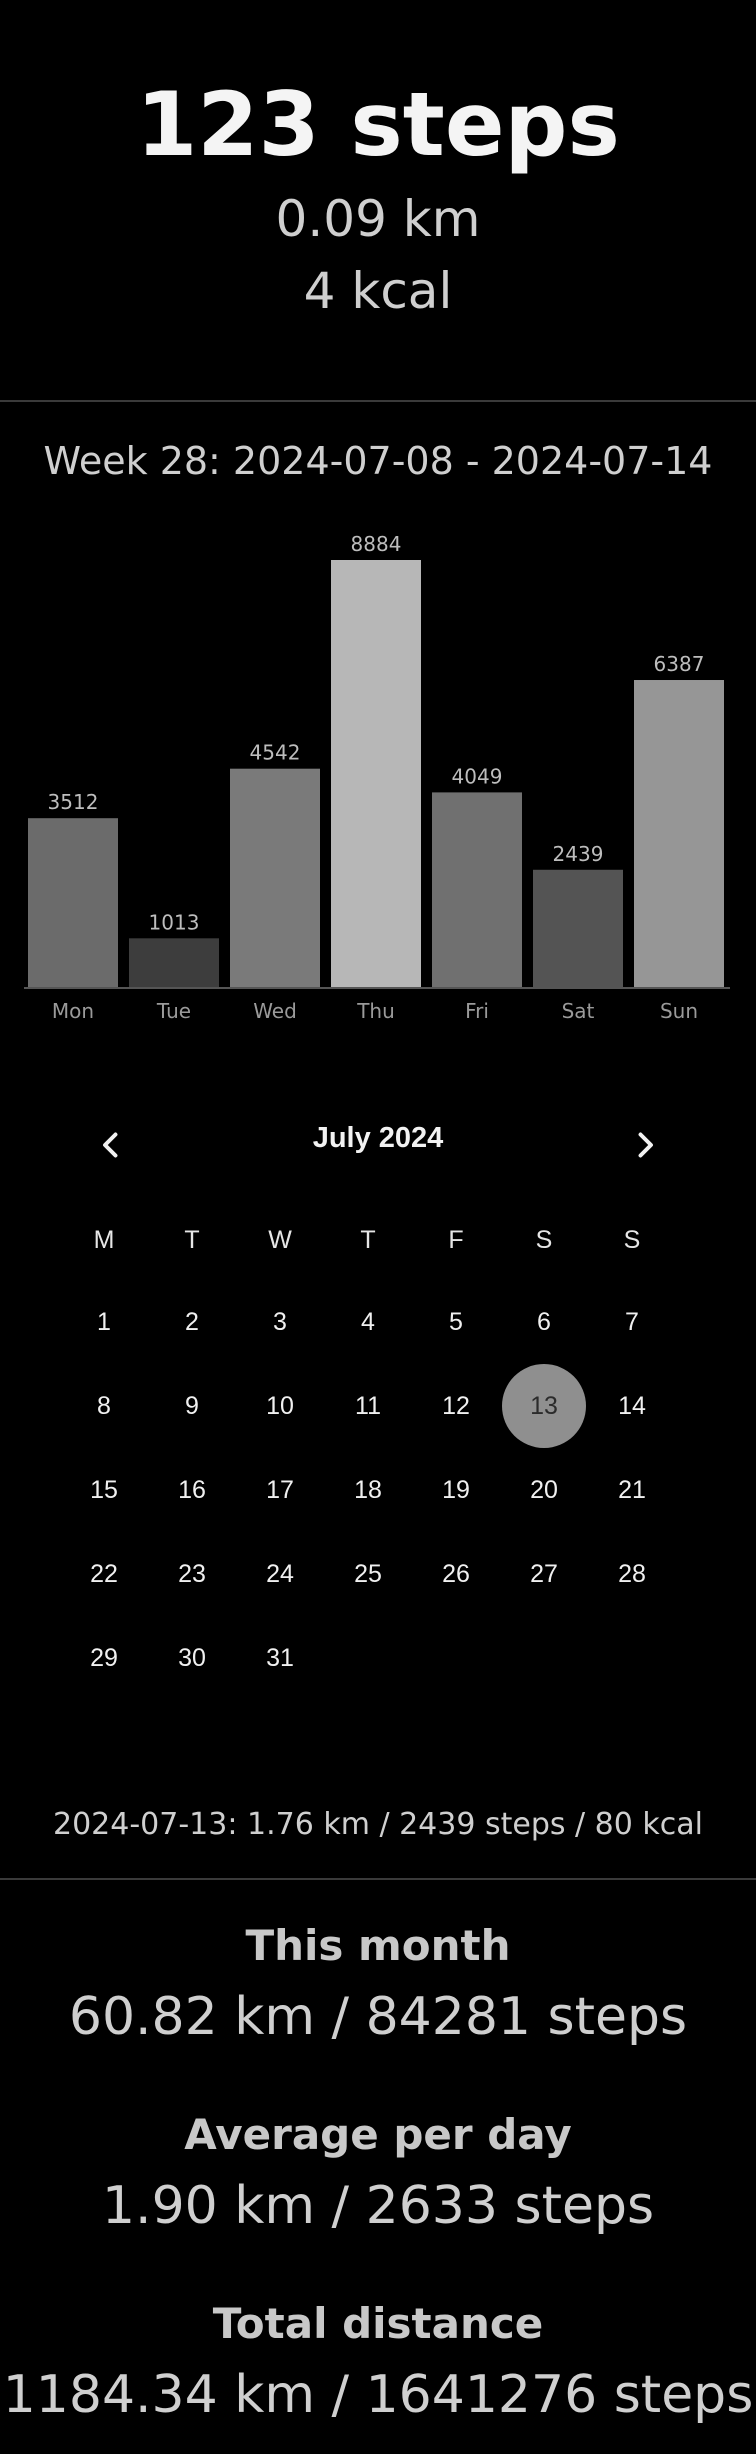  I want to click on calendar-day: 17, so click(280, 1490).